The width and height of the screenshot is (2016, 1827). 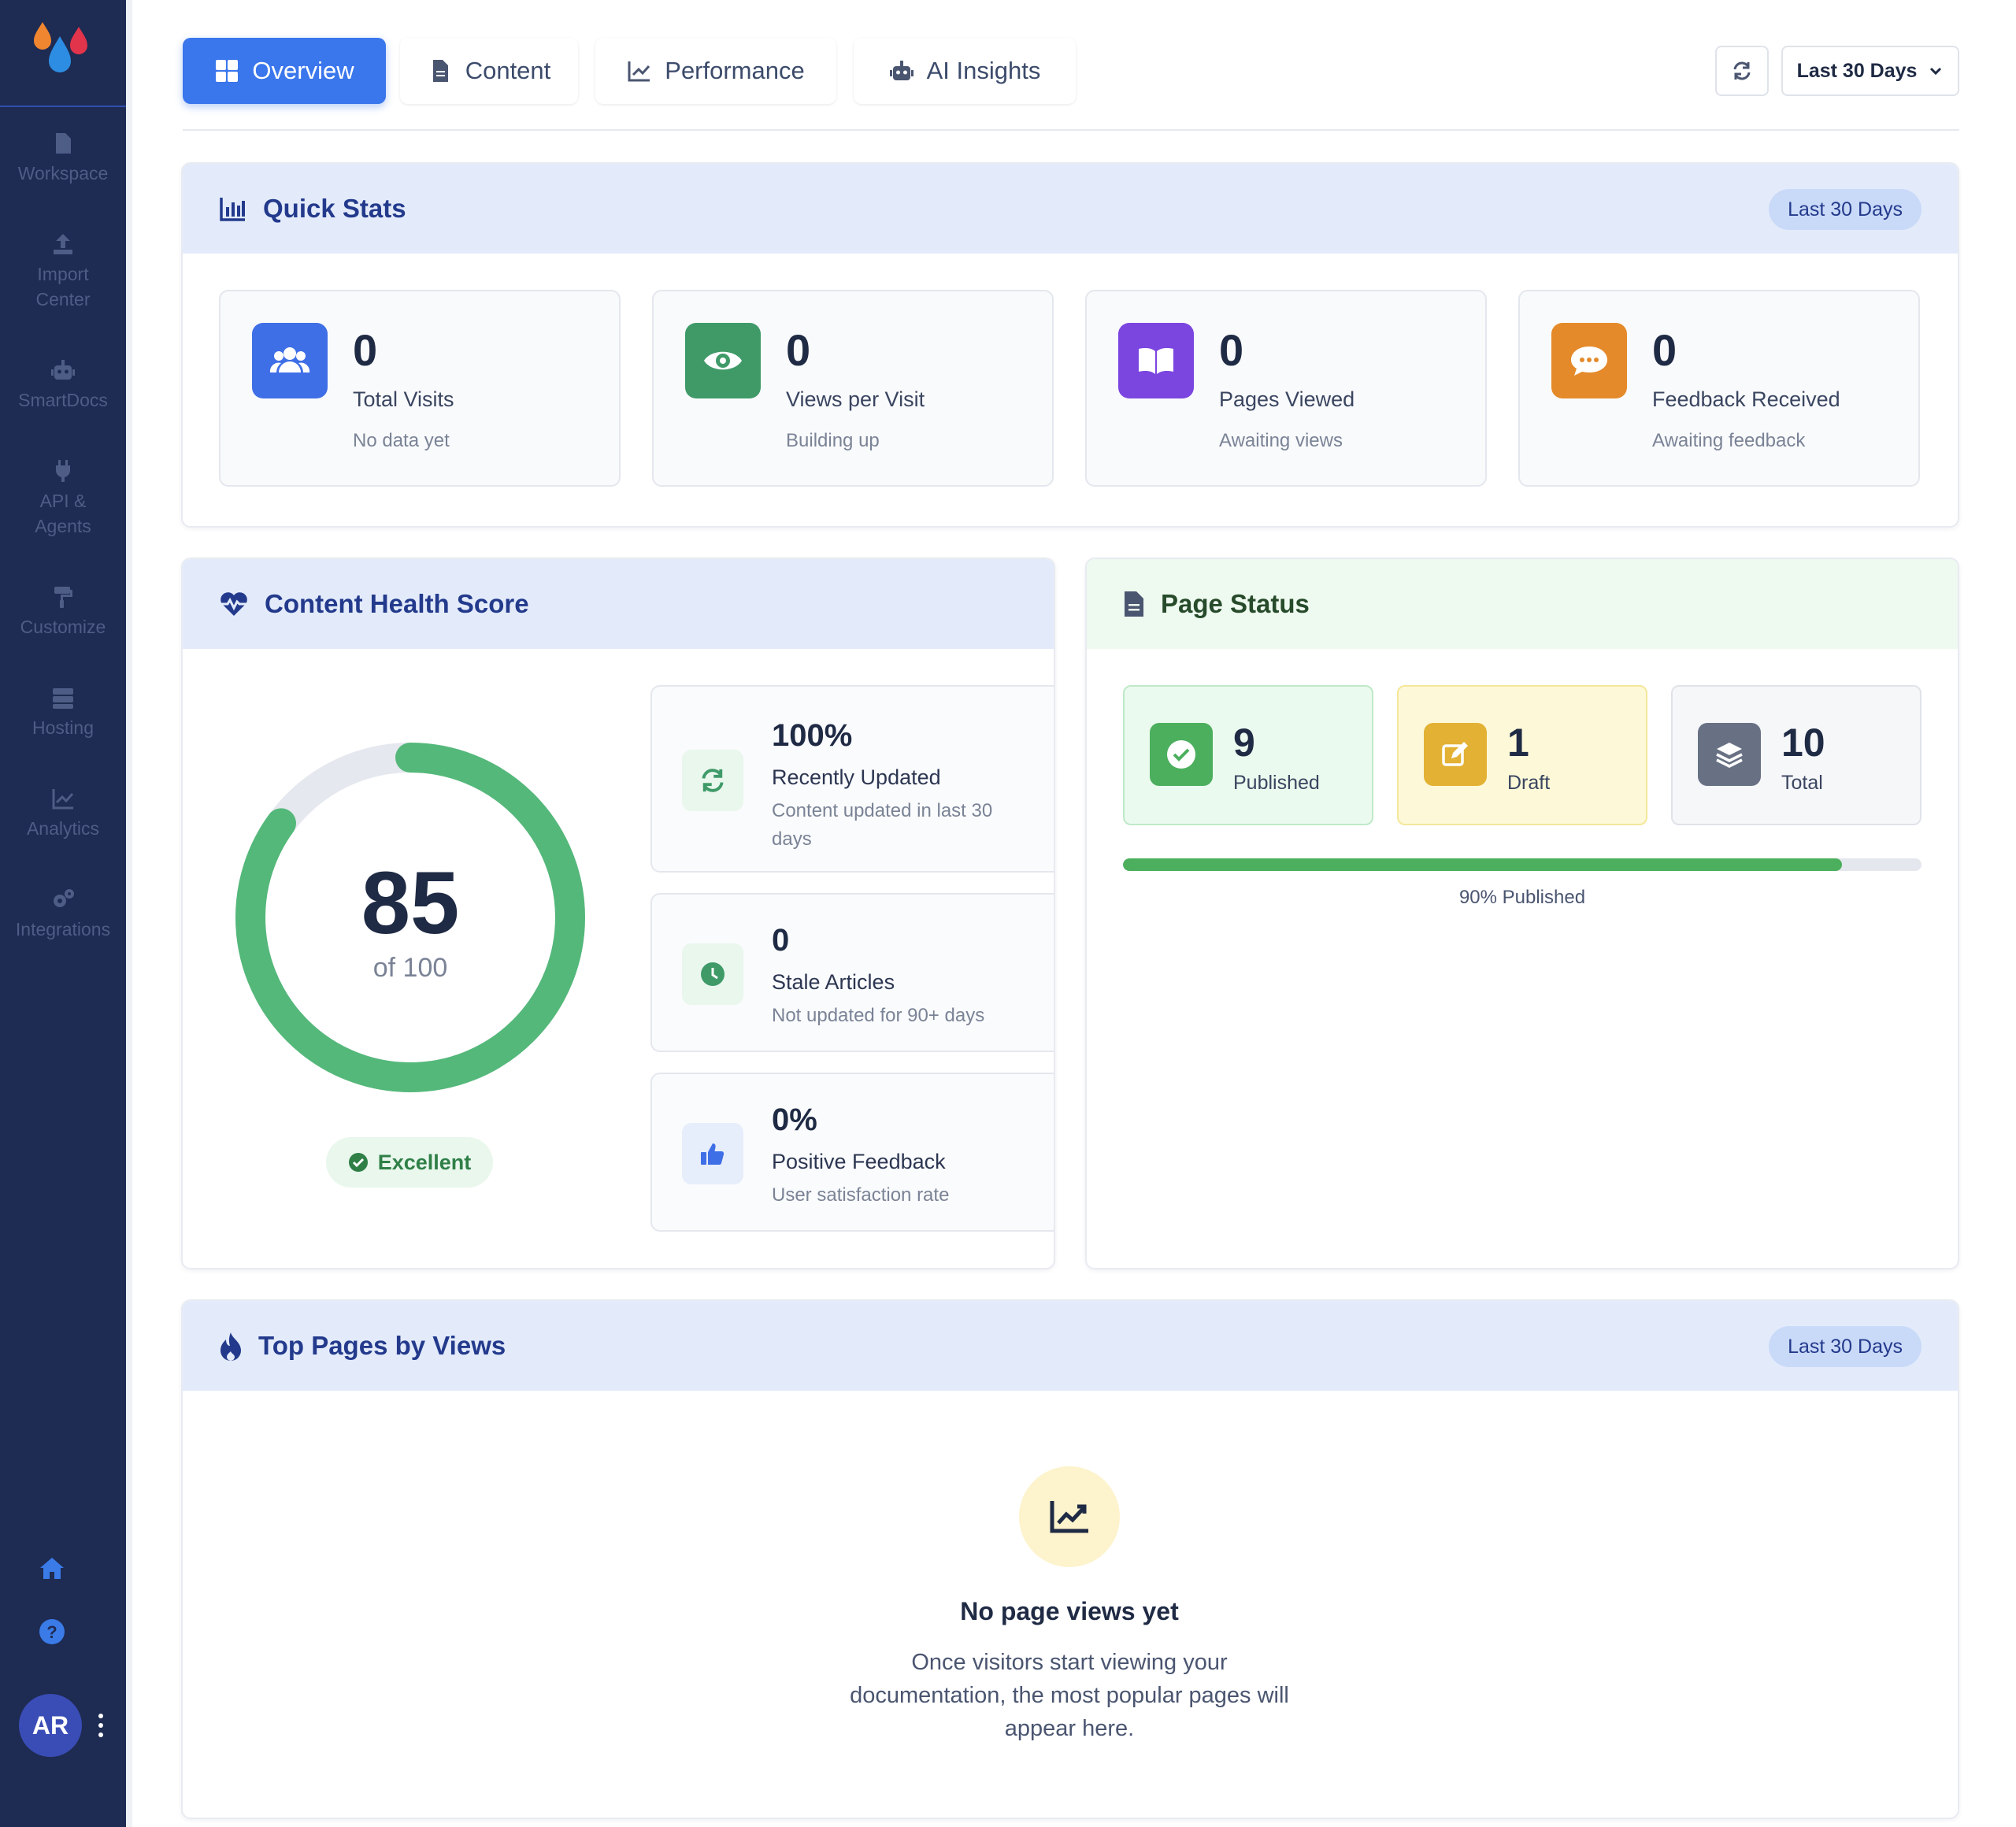 What do you see at coordinates (63, 471) in the screenshot?
I see `plug-icon` at bounding box center [63, 471].